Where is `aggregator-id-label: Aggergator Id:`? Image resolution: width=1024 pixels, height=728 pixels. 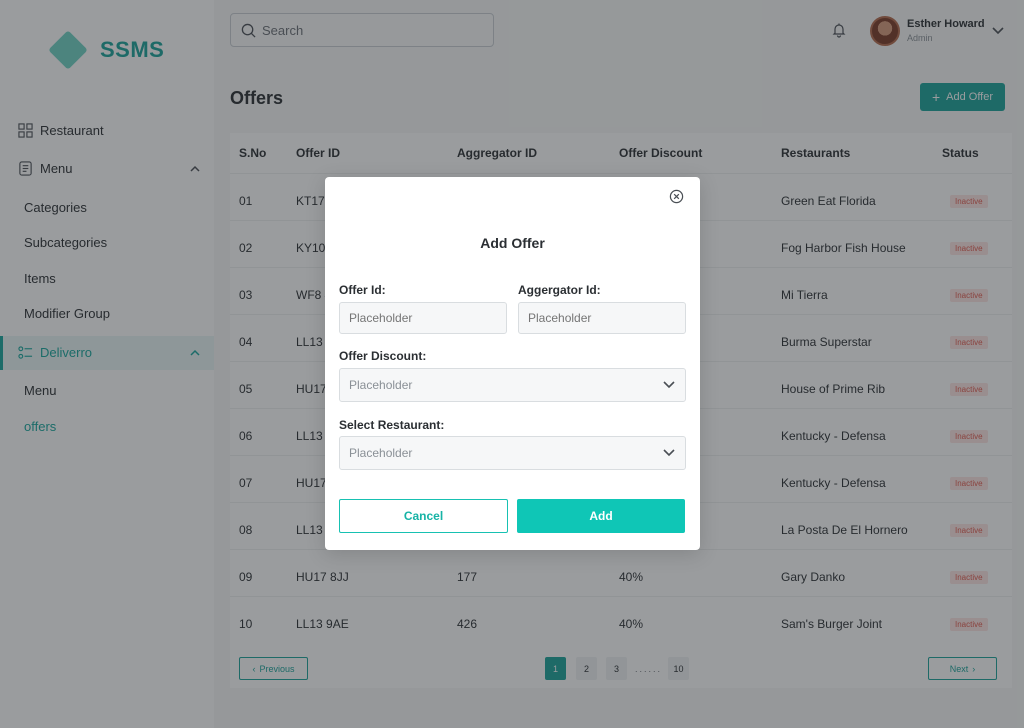 aggregator-id-label: Aggergator Id: is located at coordinates (559, 290).